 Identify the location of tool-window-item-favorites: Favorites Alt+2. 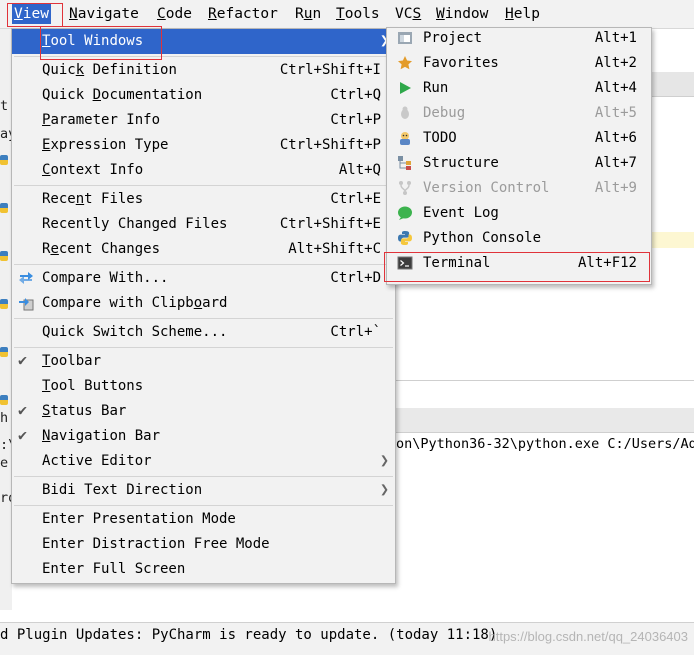
(519, 63).